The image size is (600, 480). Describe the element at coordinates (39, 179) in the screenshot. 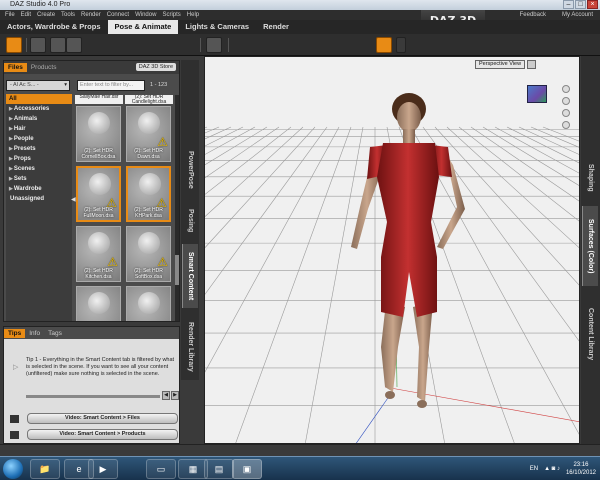

I see `category-item: ▶Sets` at that location.